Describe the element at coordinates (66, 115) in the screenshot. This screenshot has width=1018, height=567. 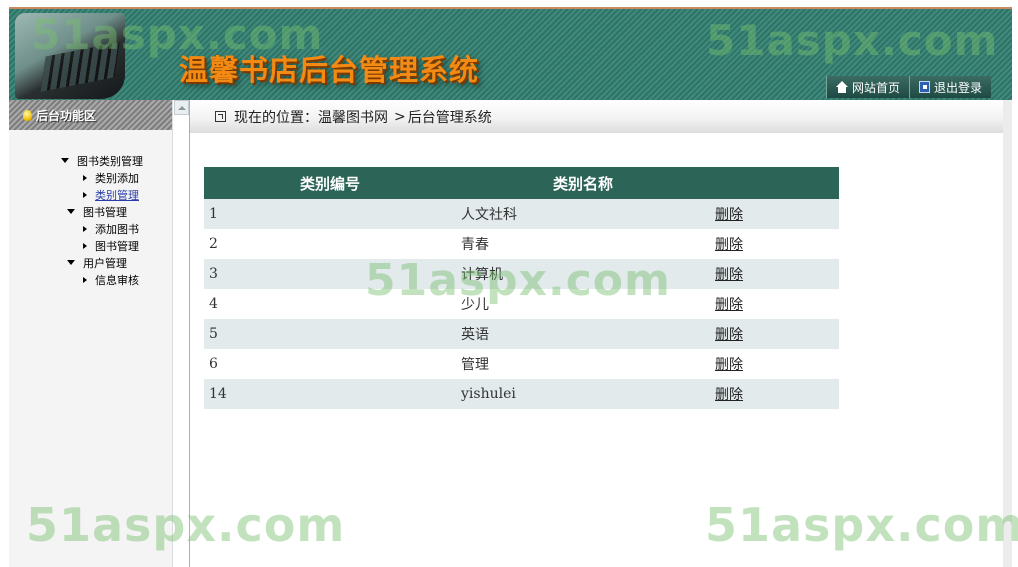
I see `sidebar-title: 后台功能区` at that location.